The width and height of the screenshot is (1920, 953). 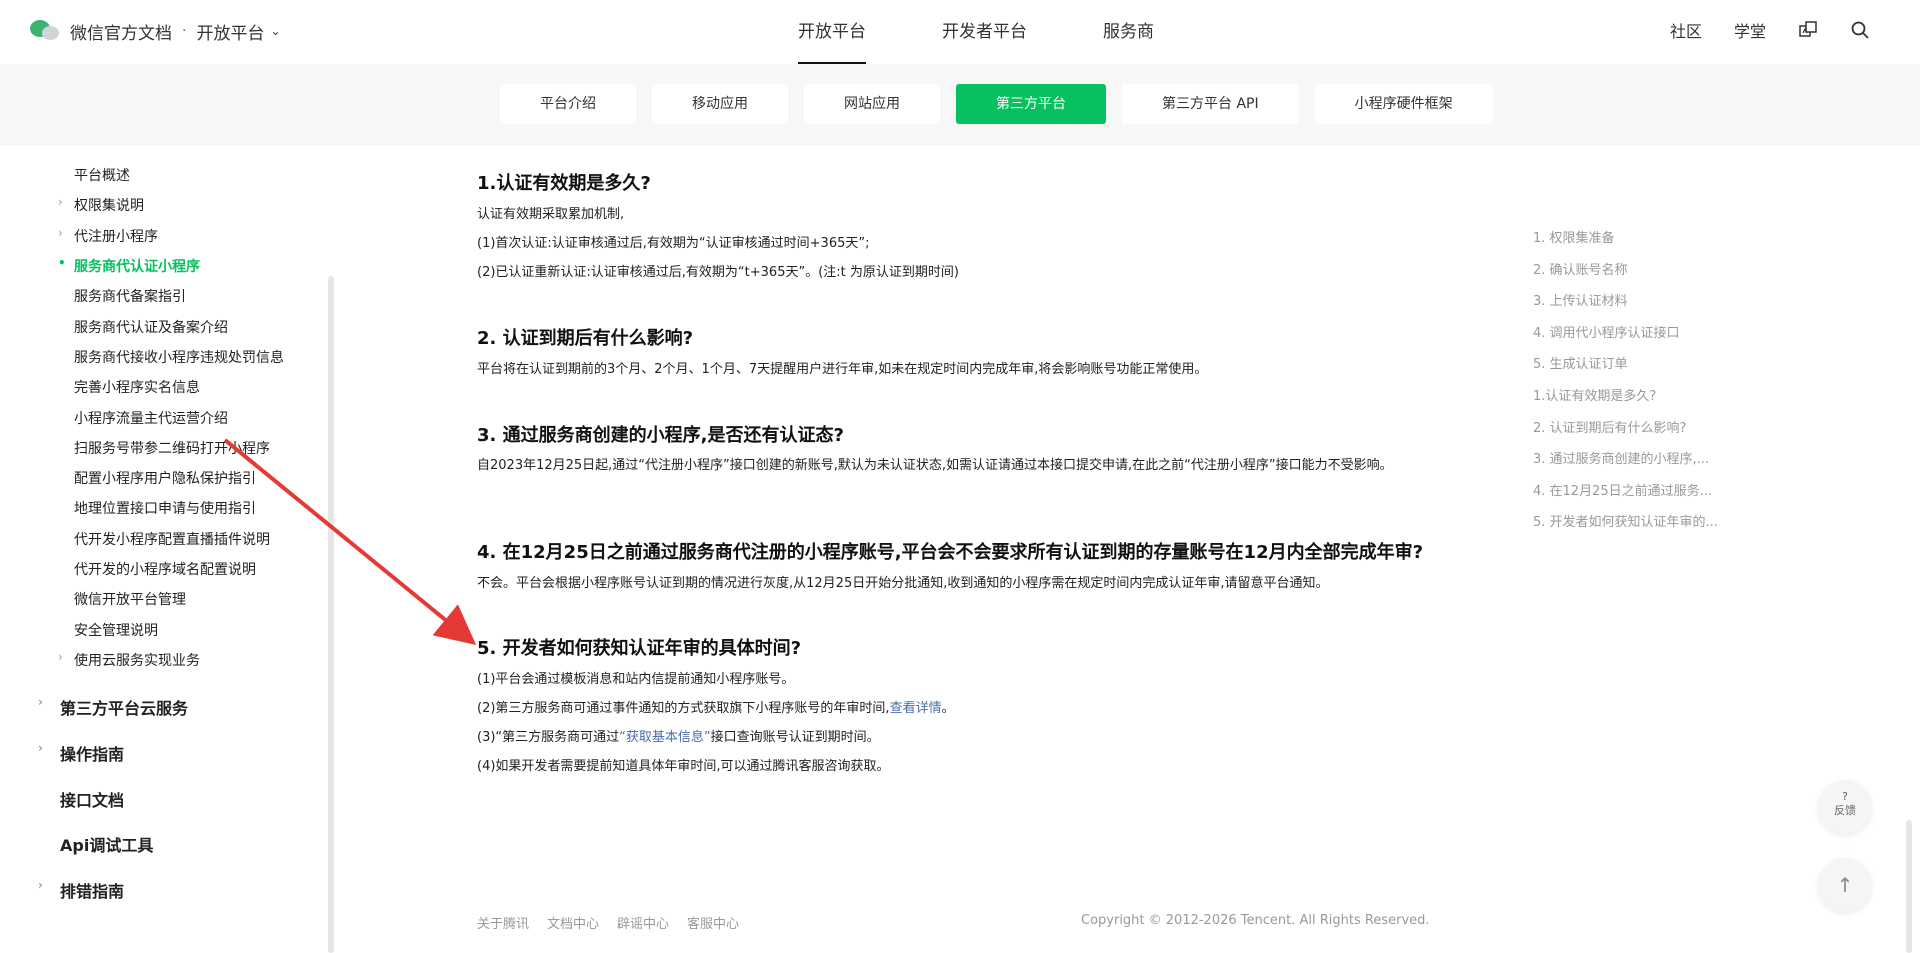 I want to click on annotation-arrow-line, so click(x=350, y=542).